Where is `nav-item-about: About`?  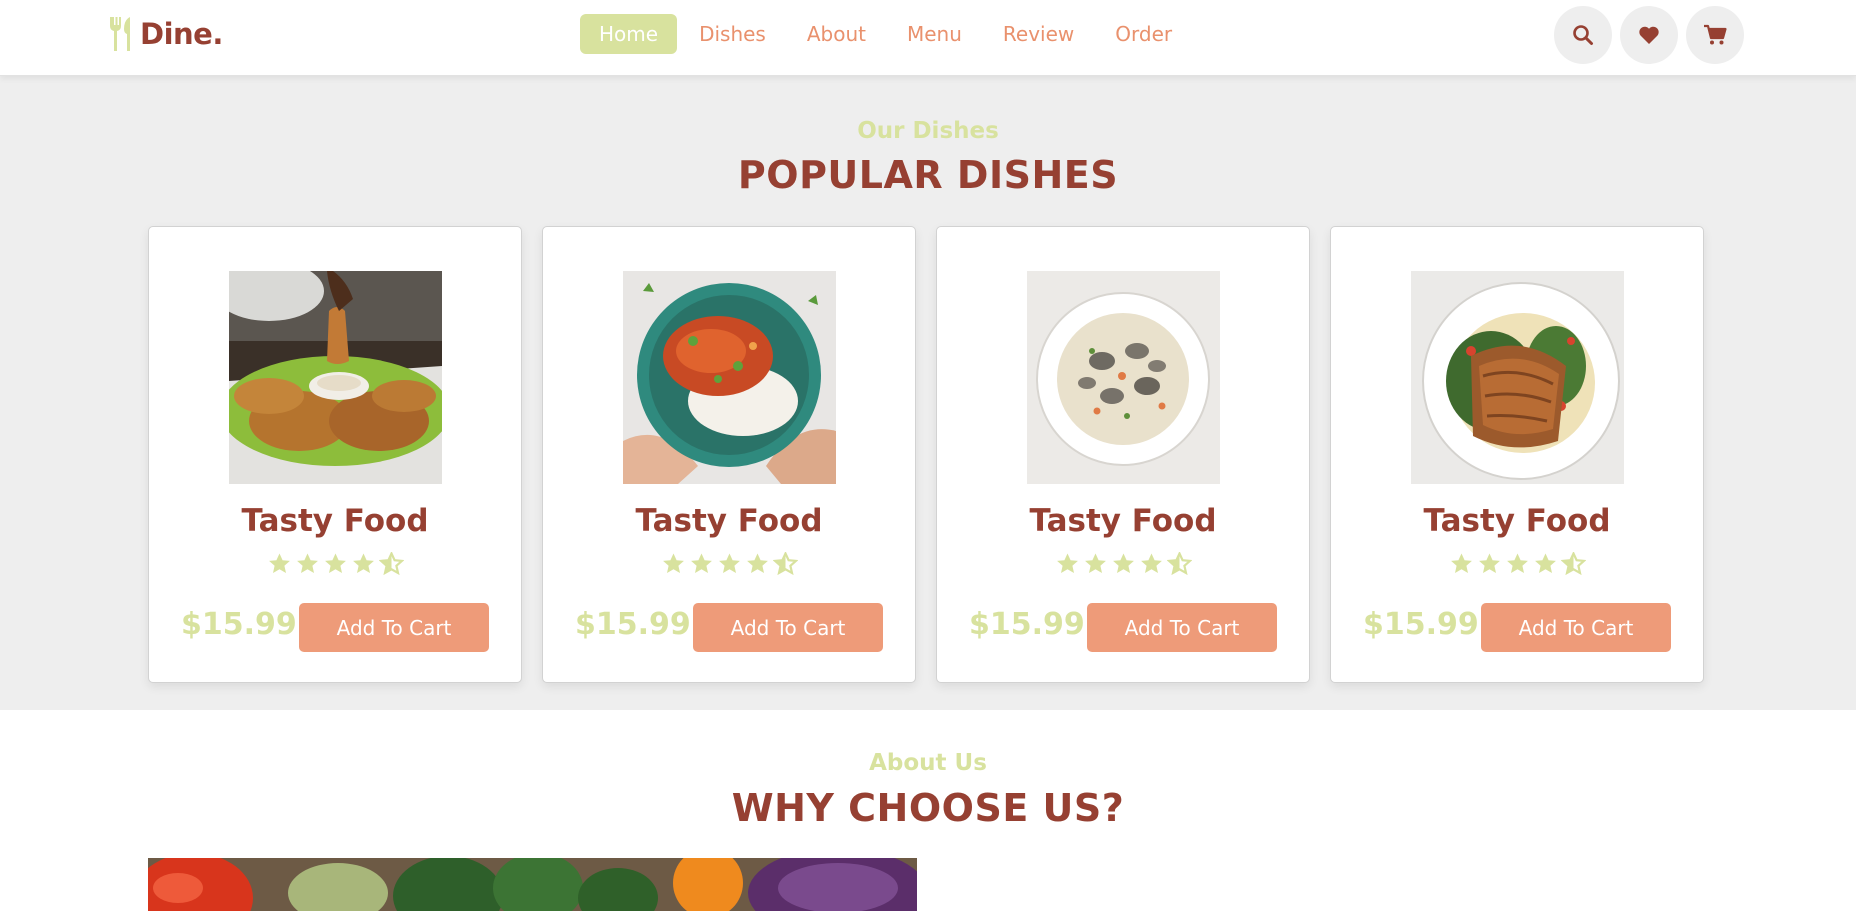
nav-item-about: About is located at coordinates (836, 34).